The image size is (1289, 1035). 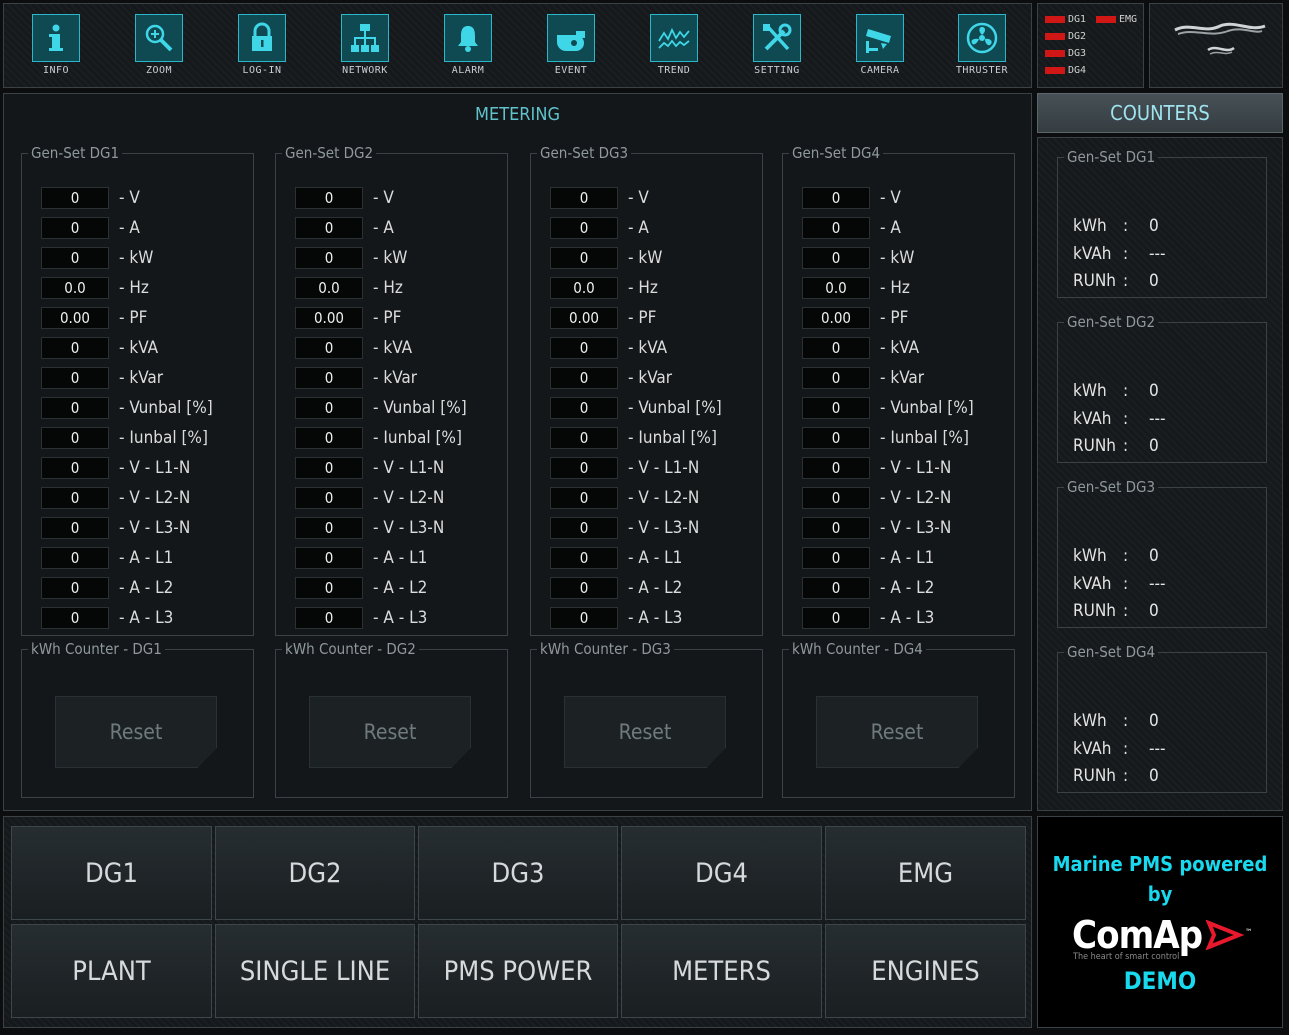 What do you see at coordinates (1090, 721) in the screenshot?
I see `counter-label: kWh` at bounding box center [1090, 721].